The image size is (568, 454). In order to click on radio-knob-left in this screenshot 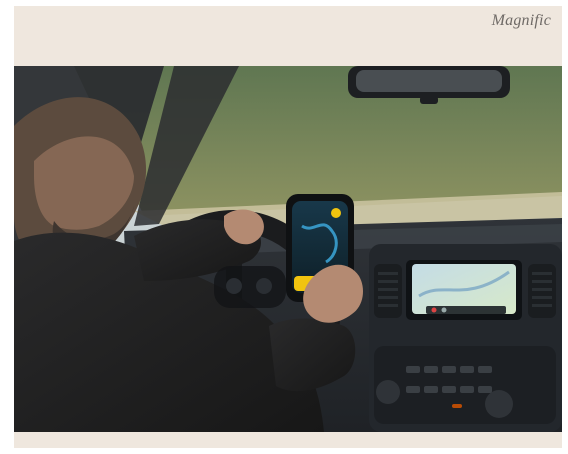, I will do `click(388, 392)`.